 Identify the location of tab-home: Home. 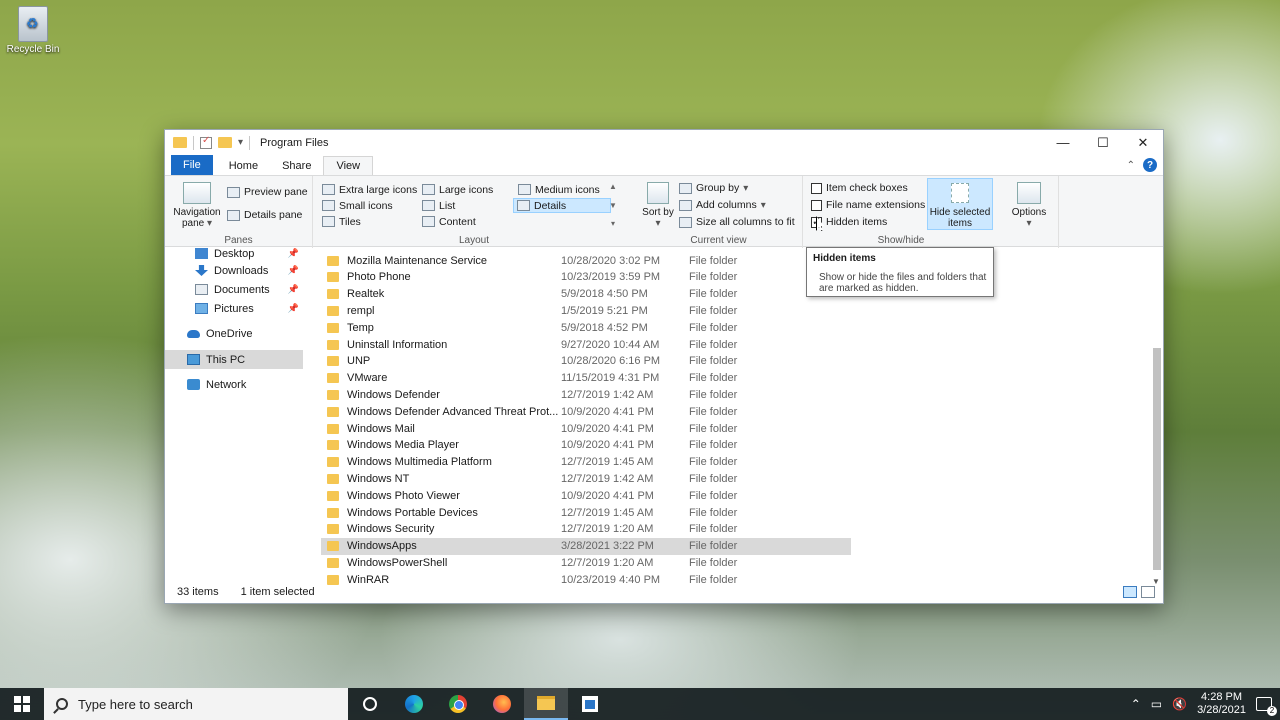
(243, 166).